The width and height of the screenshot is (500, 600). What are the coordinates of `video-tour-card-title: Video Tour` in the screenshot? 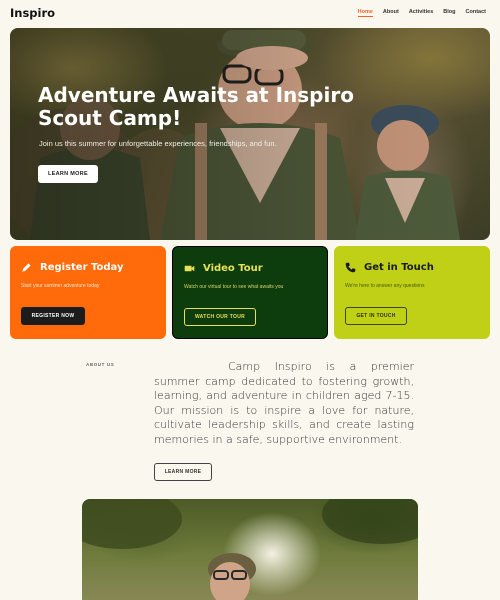 It's located at (233, 268).